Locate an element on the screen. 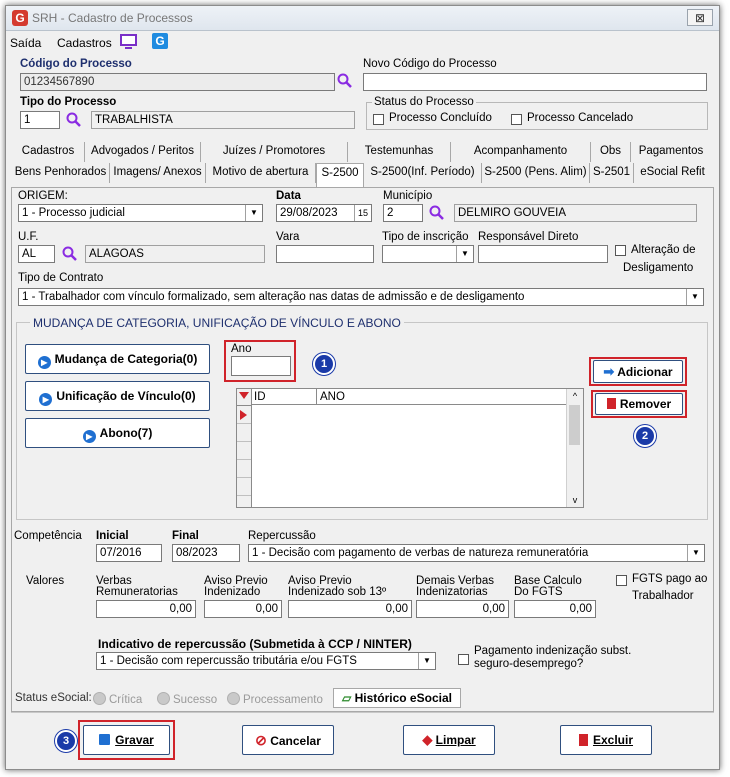  abono-button: ▶ Abono(7) is located at coordinates (117, 433).